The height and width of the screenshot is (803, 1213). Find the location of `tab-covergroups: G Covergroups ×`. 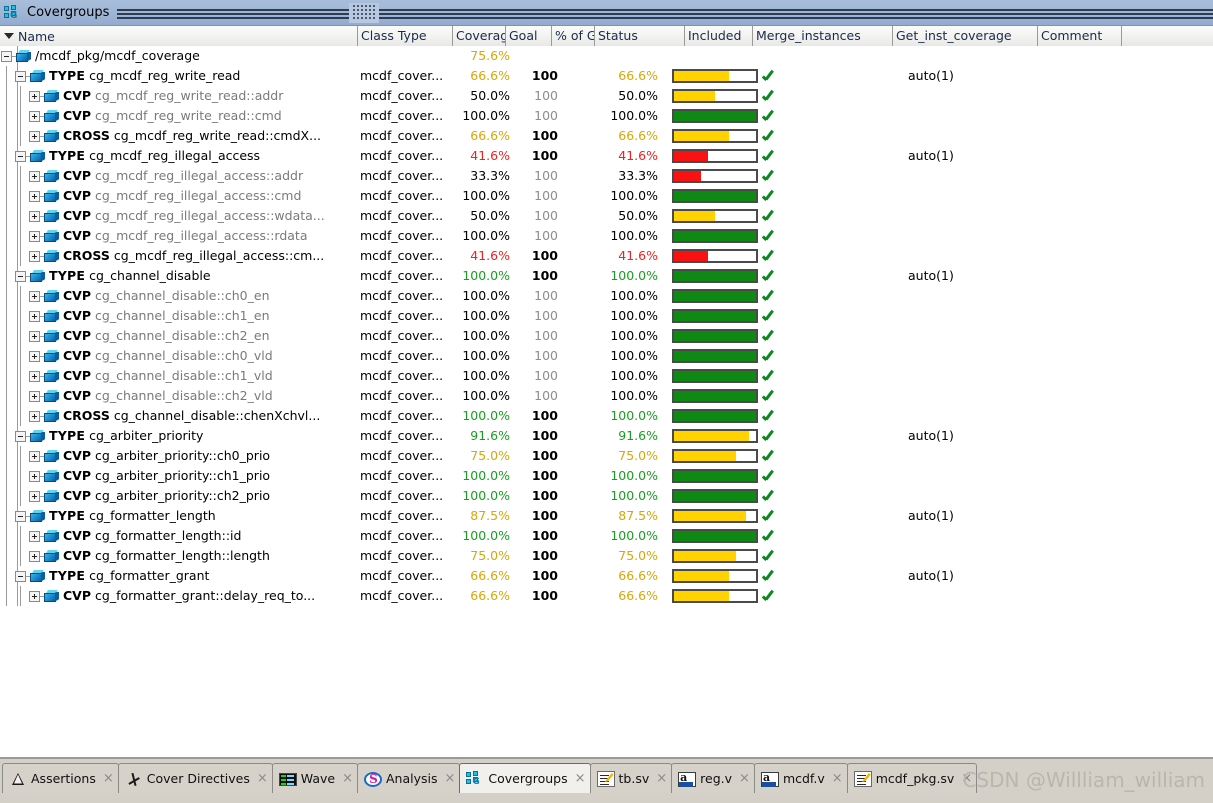

tab-covergroups: G Covergroups × is located at coordinates (525, 778).